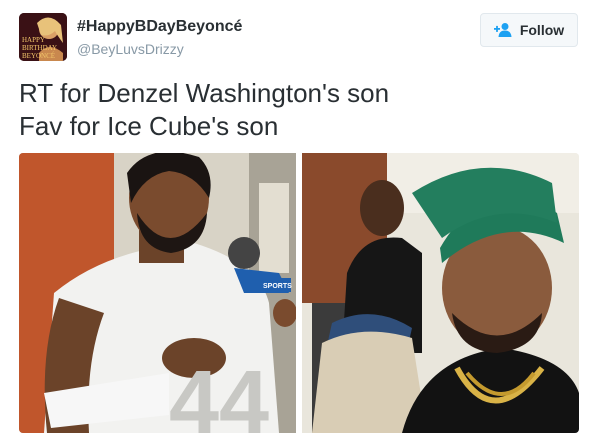 This screenshot has width=596, height=440. What do you see at coordinates (542, 30) in the screenshot?
I see `follow-label: Follow` at bounding box center [542, 30].